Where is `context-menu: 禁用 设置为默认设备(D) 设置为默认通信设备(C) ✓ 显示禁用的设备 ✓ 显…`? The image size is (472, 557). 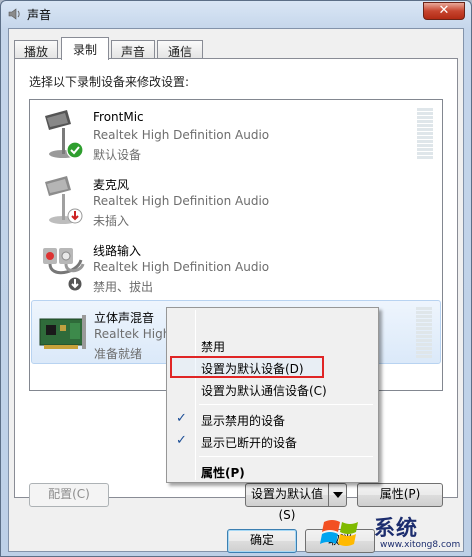
context-menu: 禁用 设置为默认设备(D) 设置为默认通信设备(C) ✓ 显示禁用的设备 ✓ 显… is located at coordinates (272, 395).